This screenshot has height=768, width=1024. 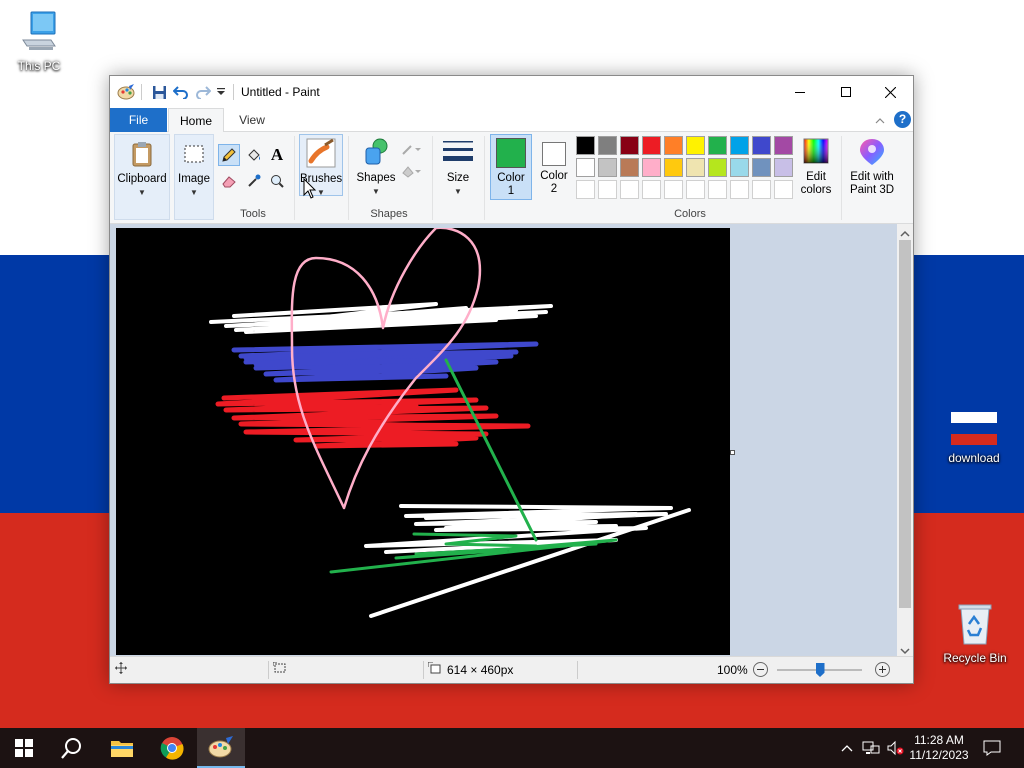 I want to click on show-hidden-icons-chevron-icon, so click(x=847, y=748).